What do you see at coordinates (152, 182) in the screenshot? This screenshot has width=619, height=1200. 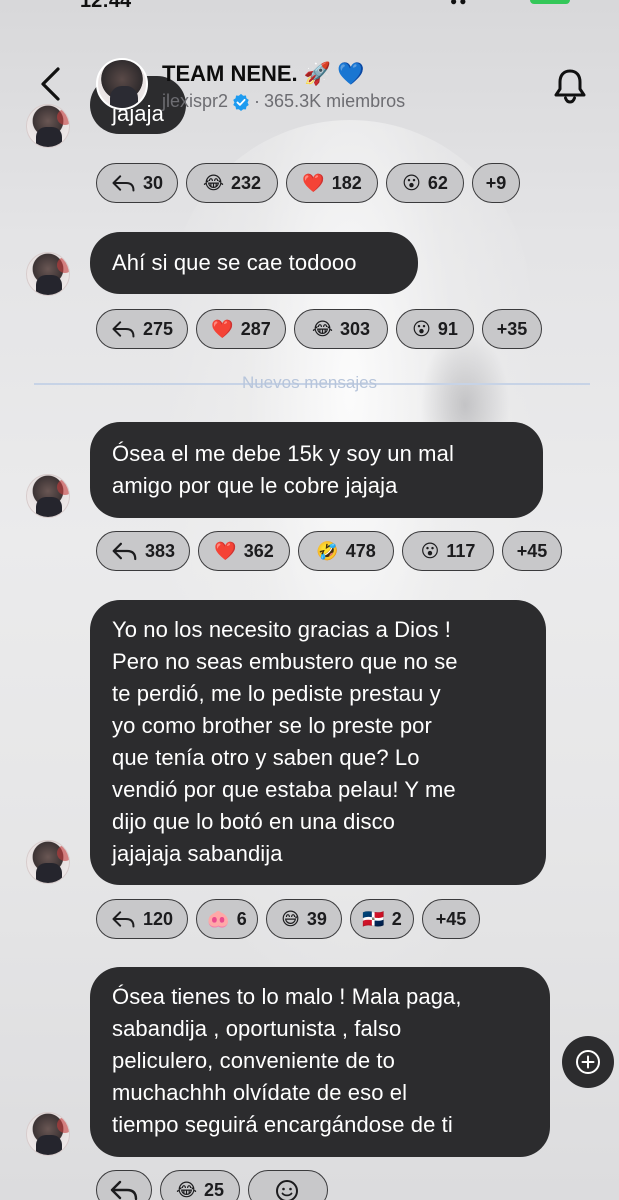 I see `reply-count: 30` at bounding box center [152, 182].